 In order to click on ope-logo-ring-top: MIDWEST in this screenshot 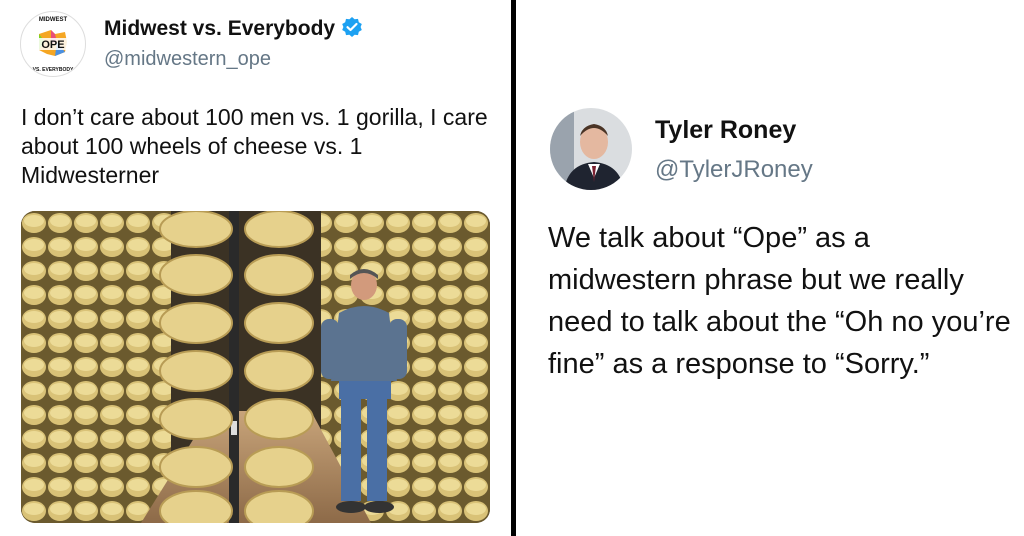, I will do `click(53, 20)`.